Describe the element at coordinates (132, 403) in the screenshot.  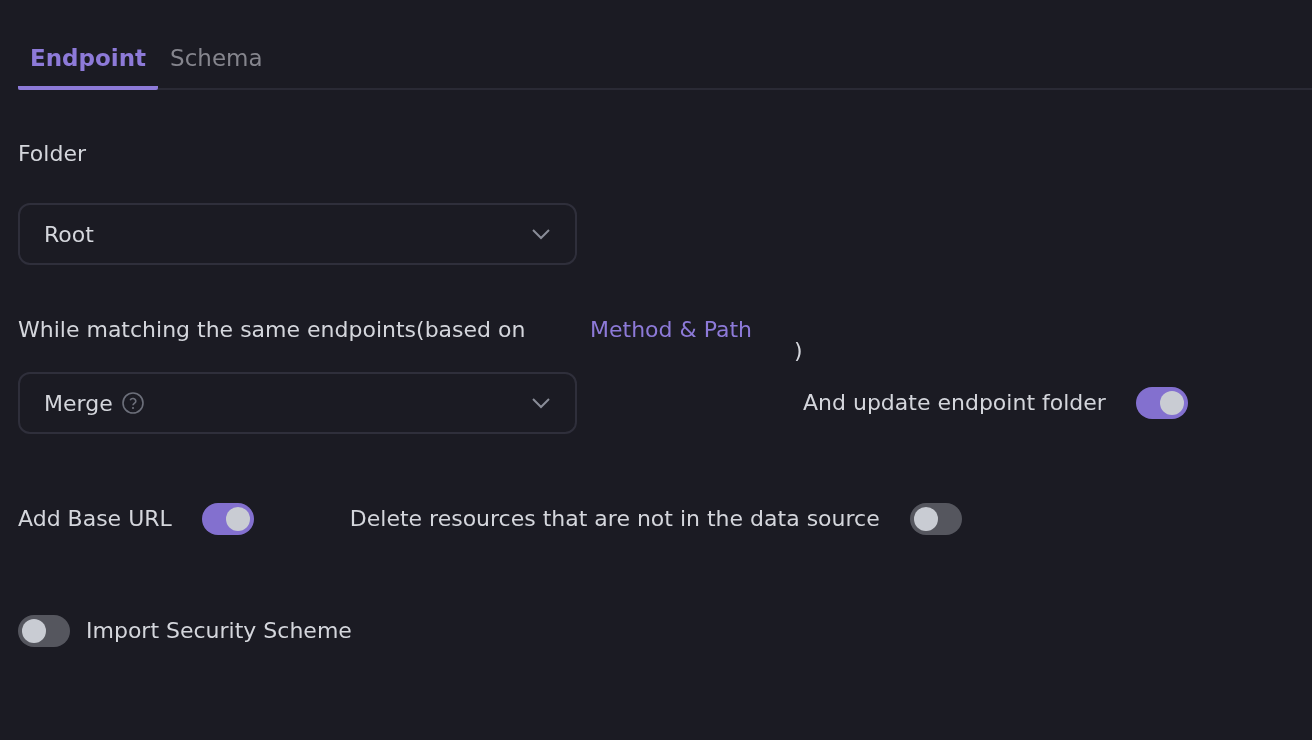
I see `help-icon` at that location.